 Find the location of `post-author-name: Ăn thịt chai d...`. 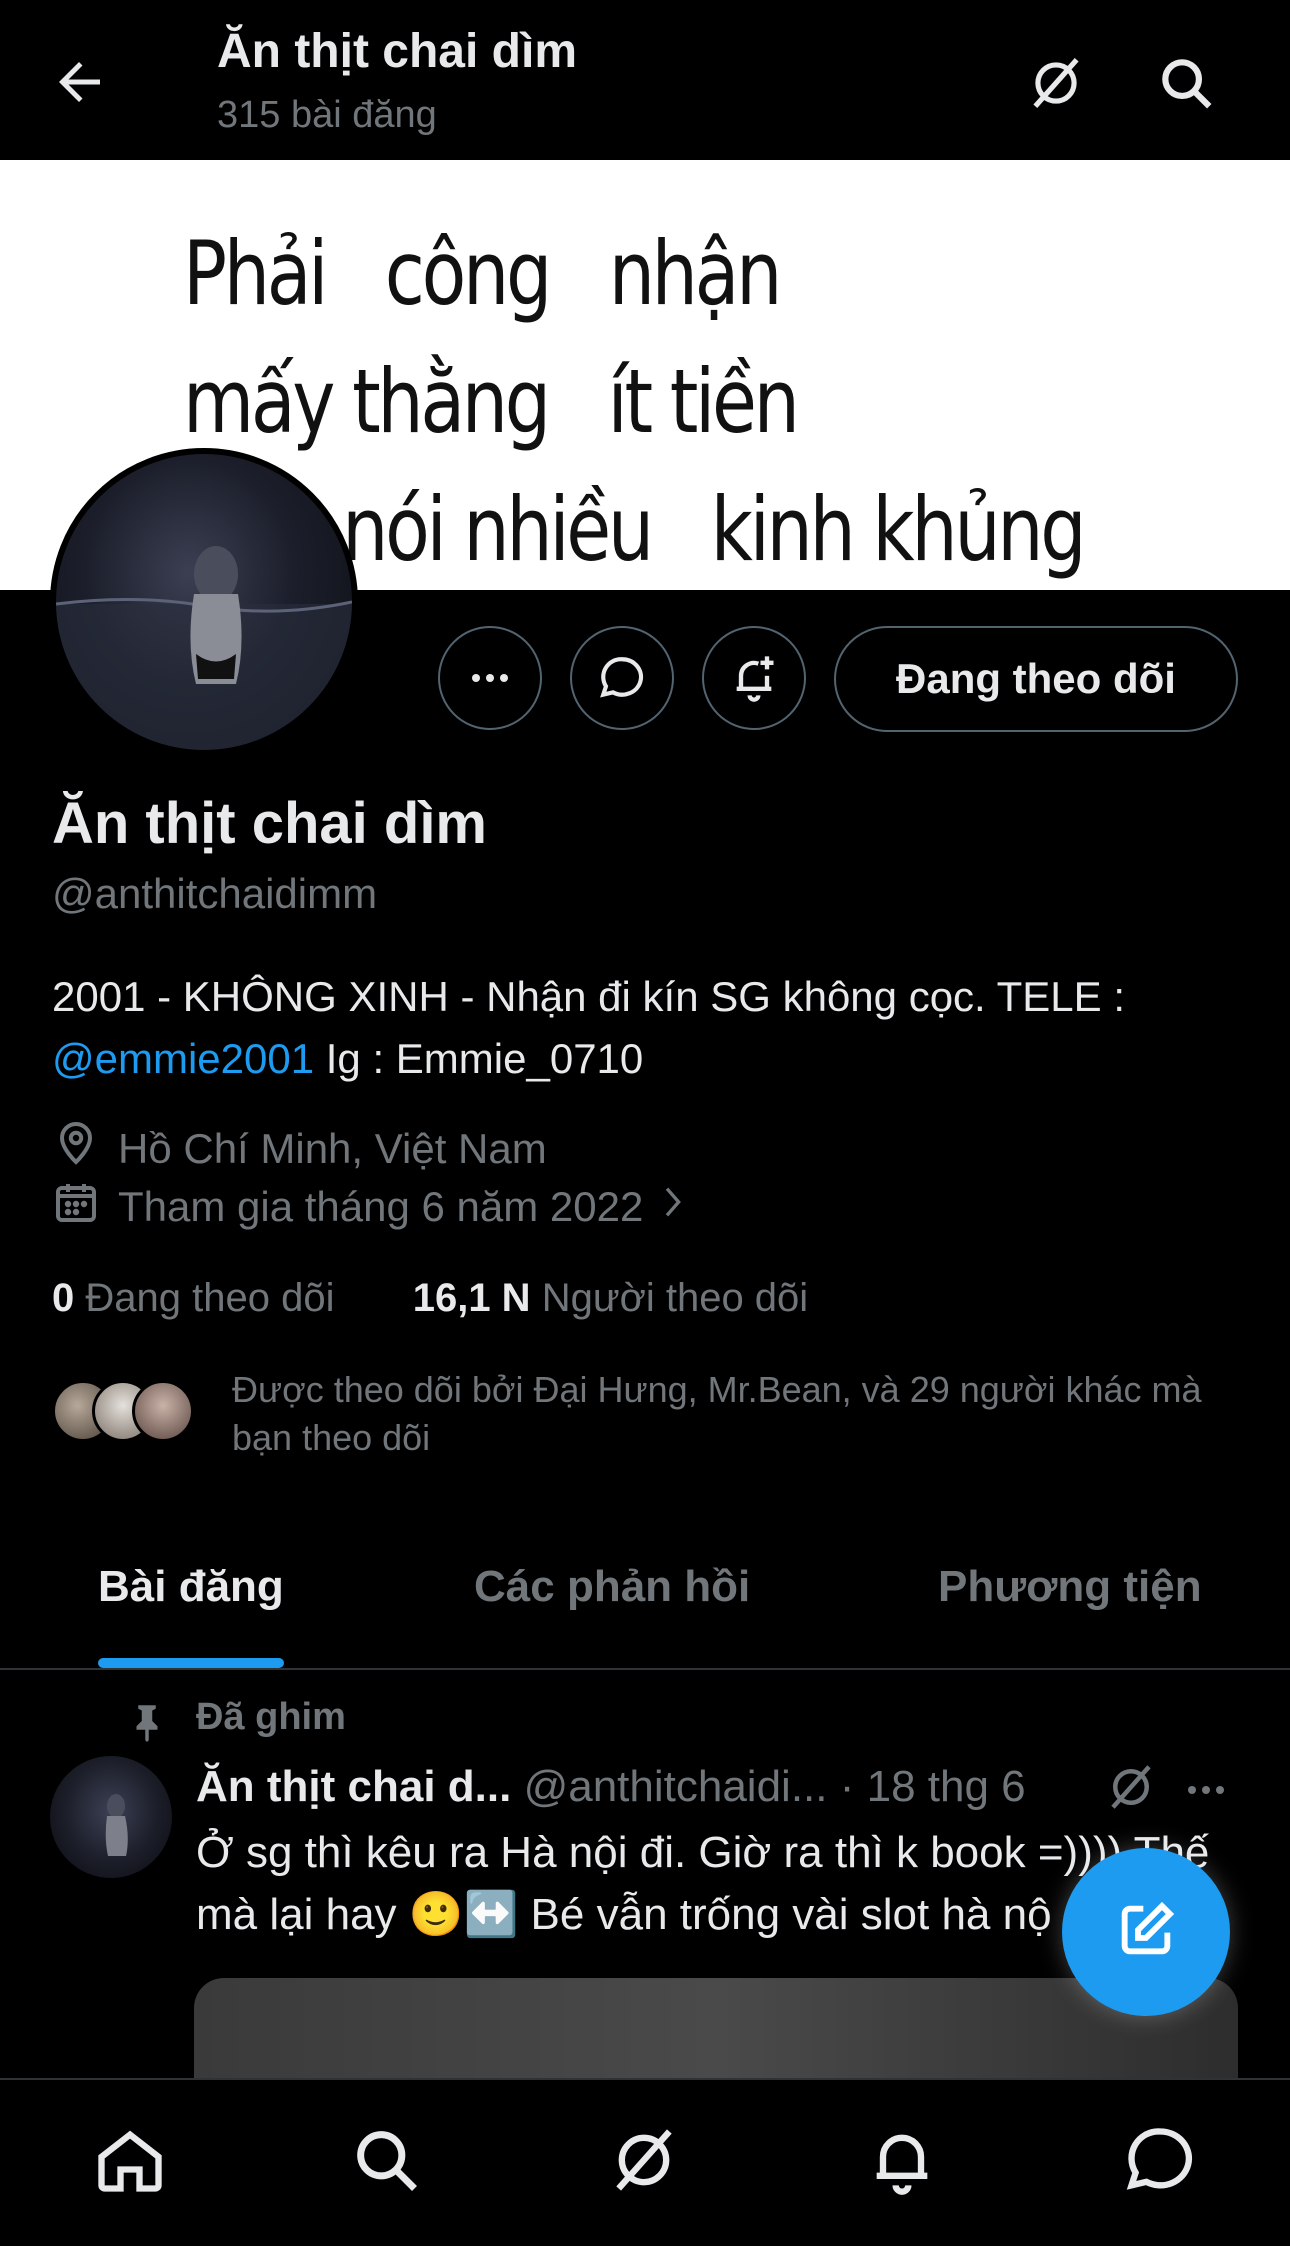

post-author-name: Ăn thịt chai d... is located at coordinates (353, 1786).